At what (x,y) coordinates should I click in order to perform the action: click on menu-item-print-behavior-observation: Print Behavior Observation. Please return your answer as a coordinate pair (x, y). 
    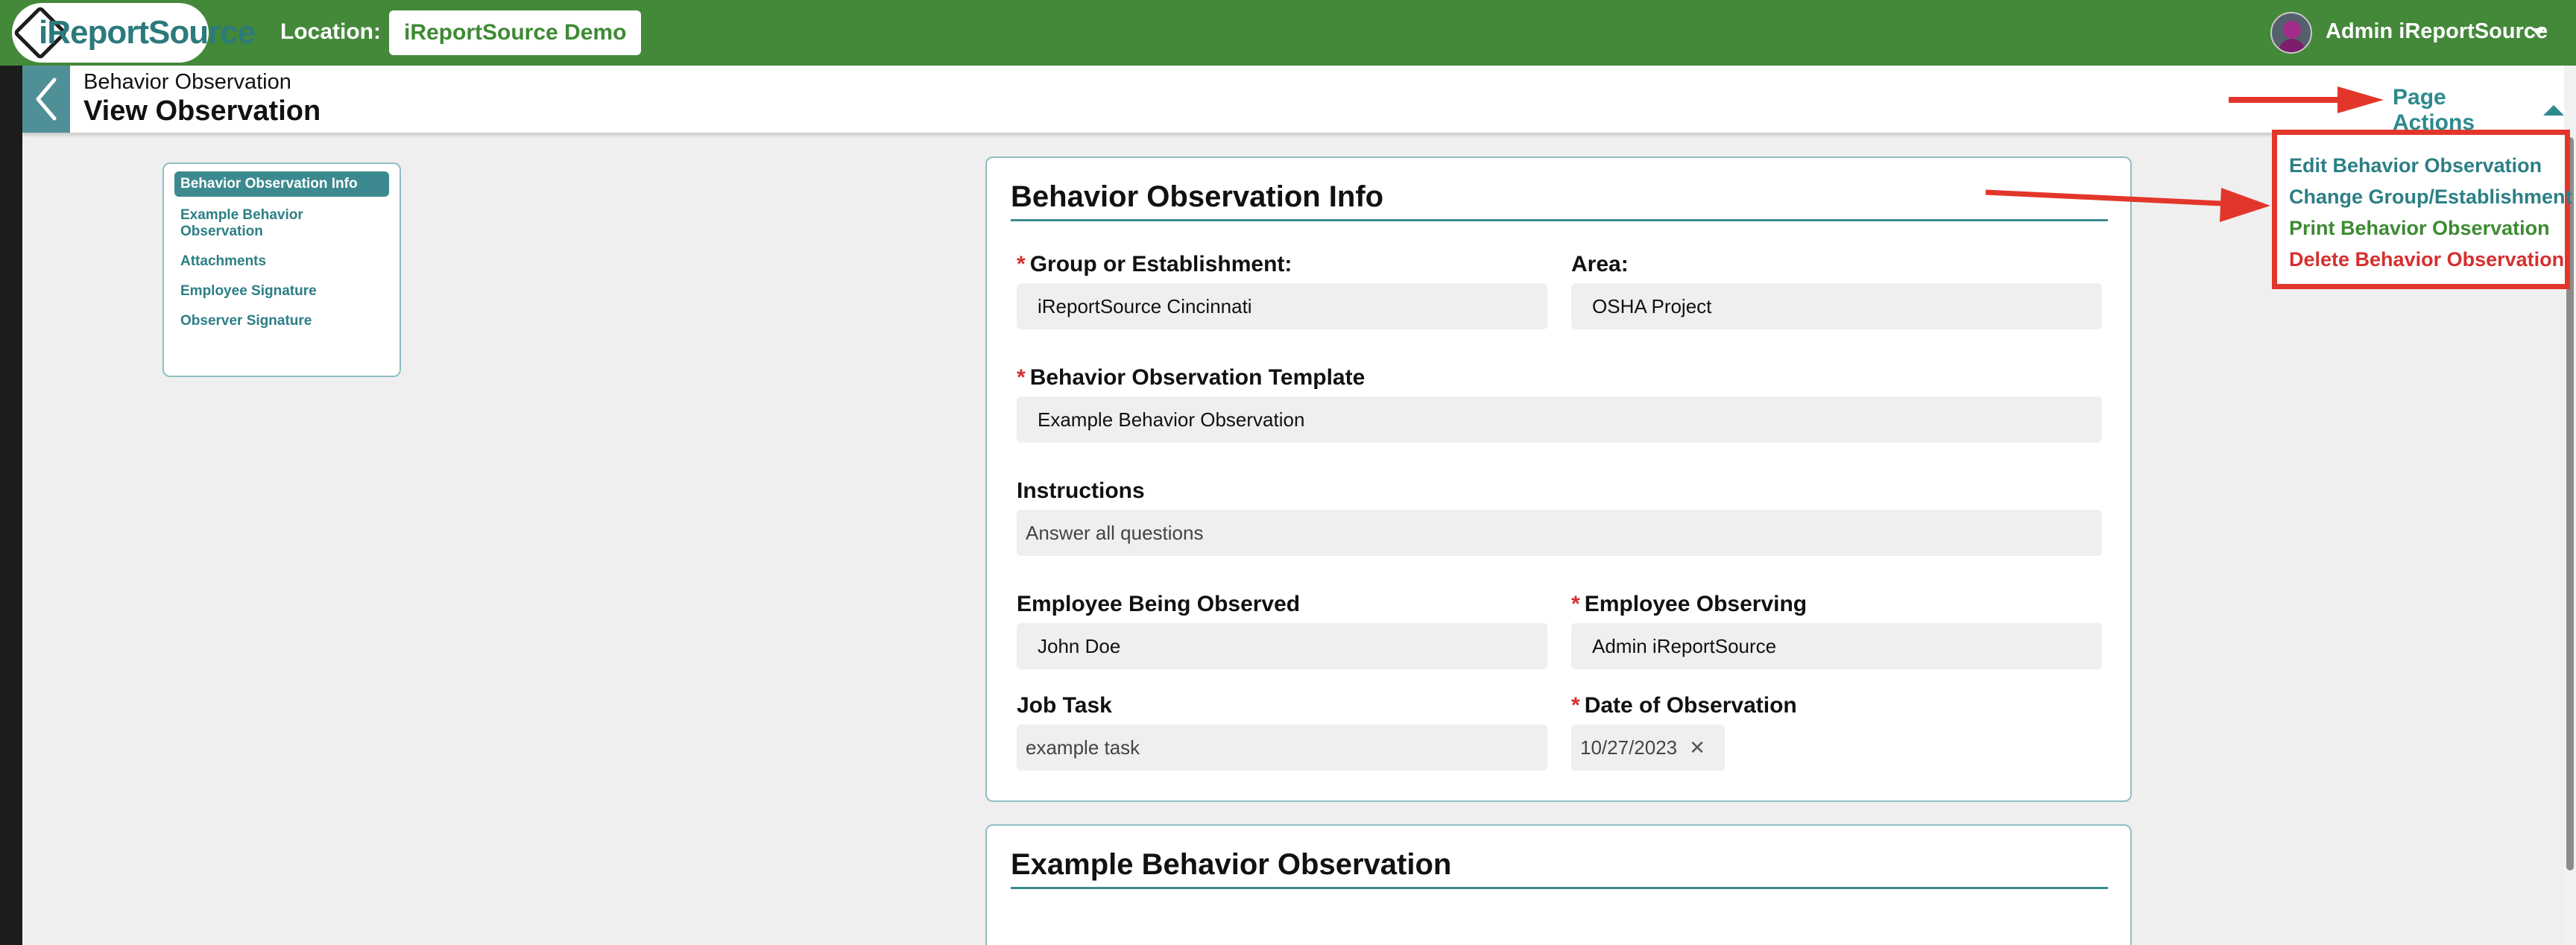
    Looking at the image, I should click on (2427, 229).